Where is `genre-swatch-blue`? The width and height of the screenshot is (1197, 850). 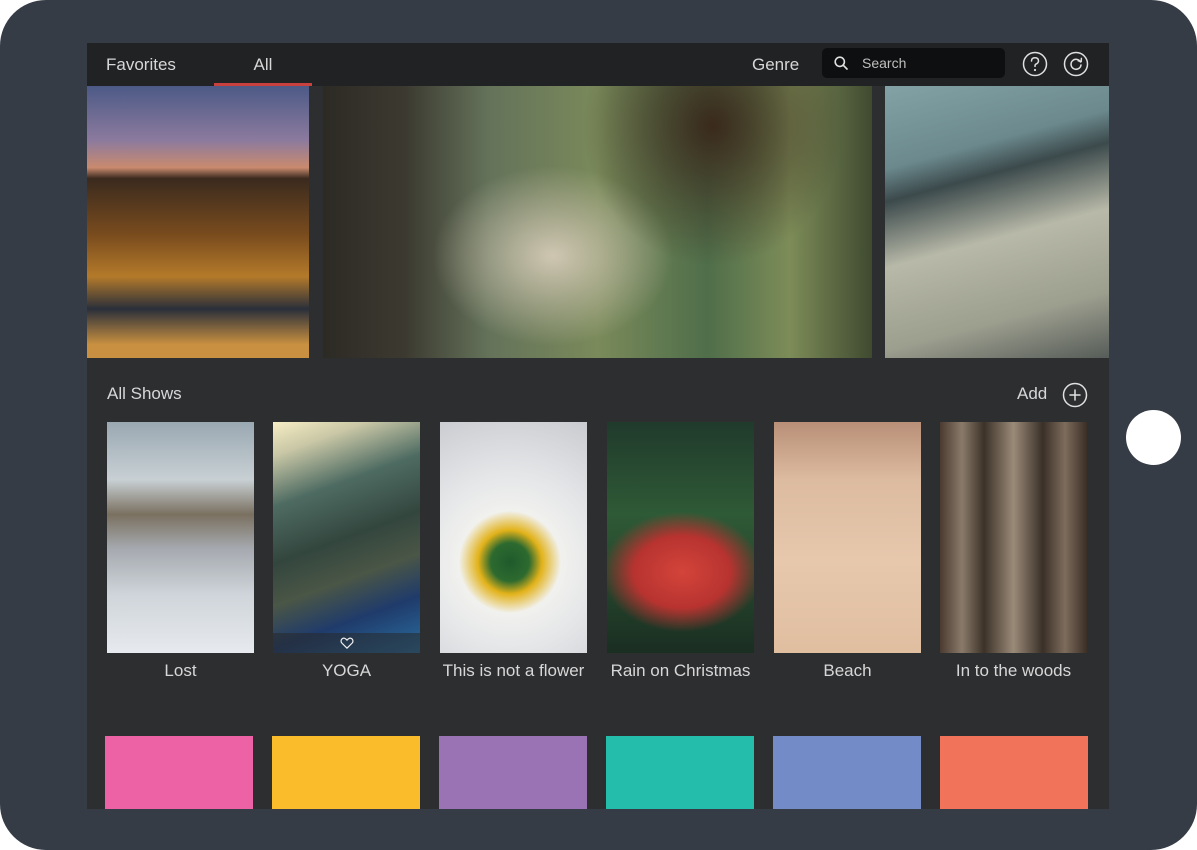 genre-swatch-blue is located at coordinates (847, 772).